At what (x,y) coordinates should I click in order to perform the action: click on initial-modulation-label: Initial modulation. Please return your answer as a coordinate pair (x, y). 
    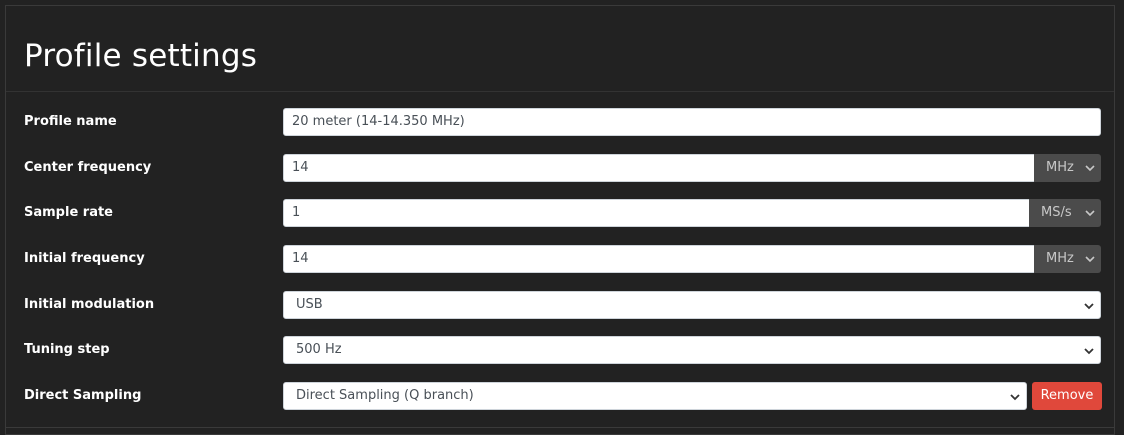
    Looking at the image, I should click on (89, 304).